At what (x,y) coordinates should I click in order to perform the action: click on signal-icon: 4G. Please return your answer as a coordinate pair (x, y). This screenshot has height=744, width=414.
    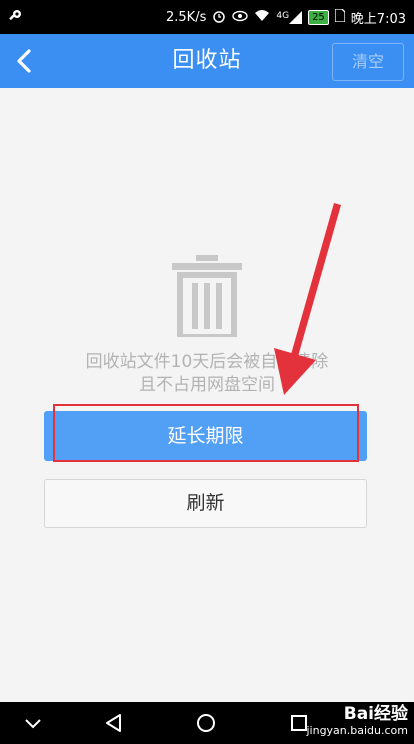
    Looking at the image, I should click on (289, 17).